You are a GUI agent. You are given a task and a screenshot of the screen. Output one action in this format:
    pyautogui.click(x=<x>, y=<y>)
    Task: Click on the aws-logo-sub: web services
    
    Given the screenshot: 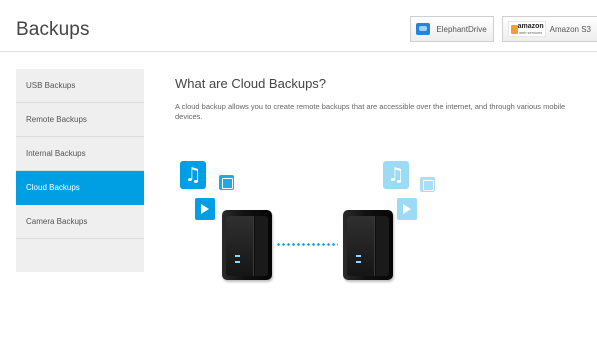 What is the action you would take?
    pyautogui.click(x=531, y=32)
    